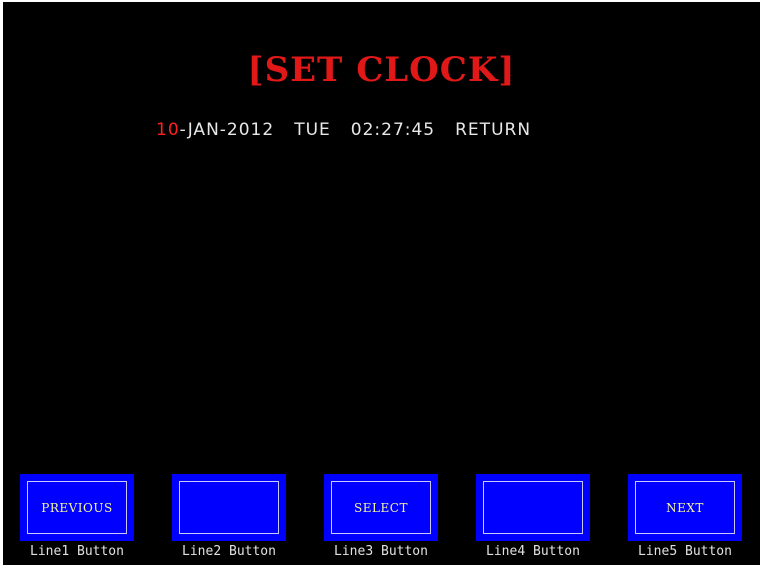 The height and width of the screenshot is (568, 763). I want to click on select-button: SELECT, so click(381, 507).